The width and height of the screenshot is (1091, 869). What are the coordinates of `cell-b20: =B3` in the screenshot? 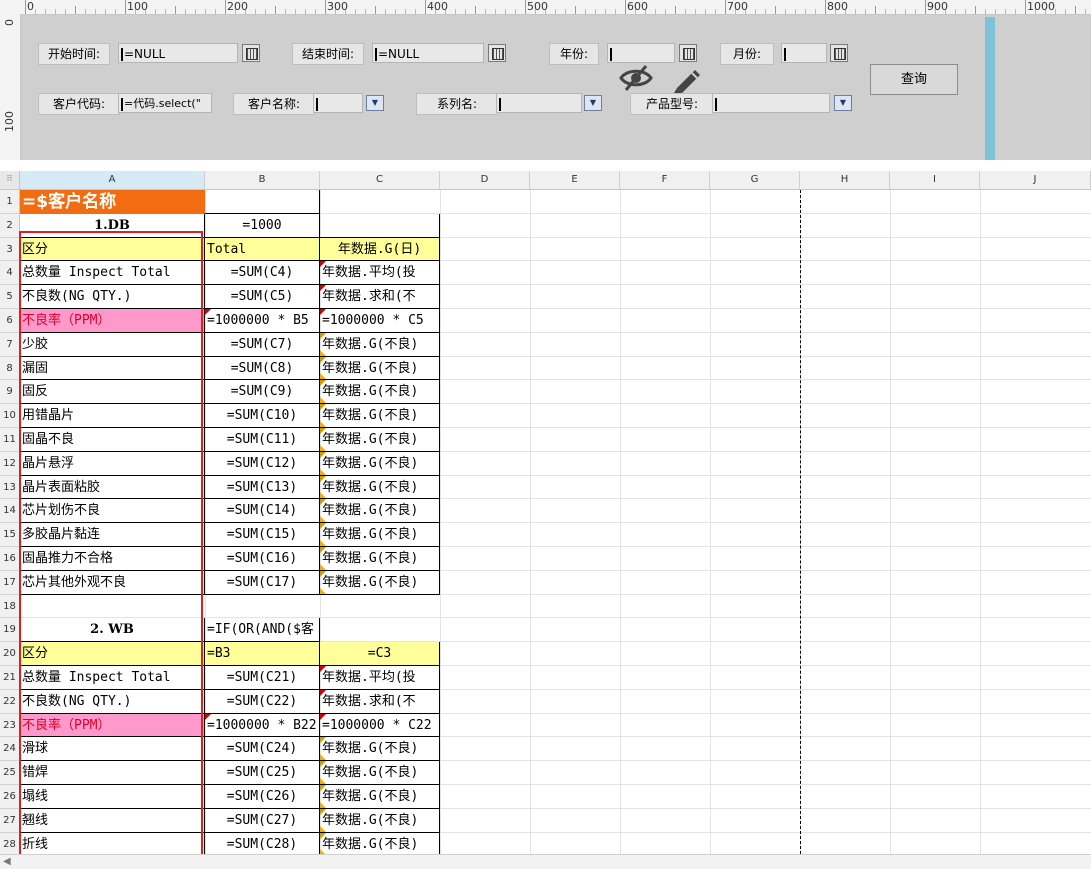 It's located at (262, 654).